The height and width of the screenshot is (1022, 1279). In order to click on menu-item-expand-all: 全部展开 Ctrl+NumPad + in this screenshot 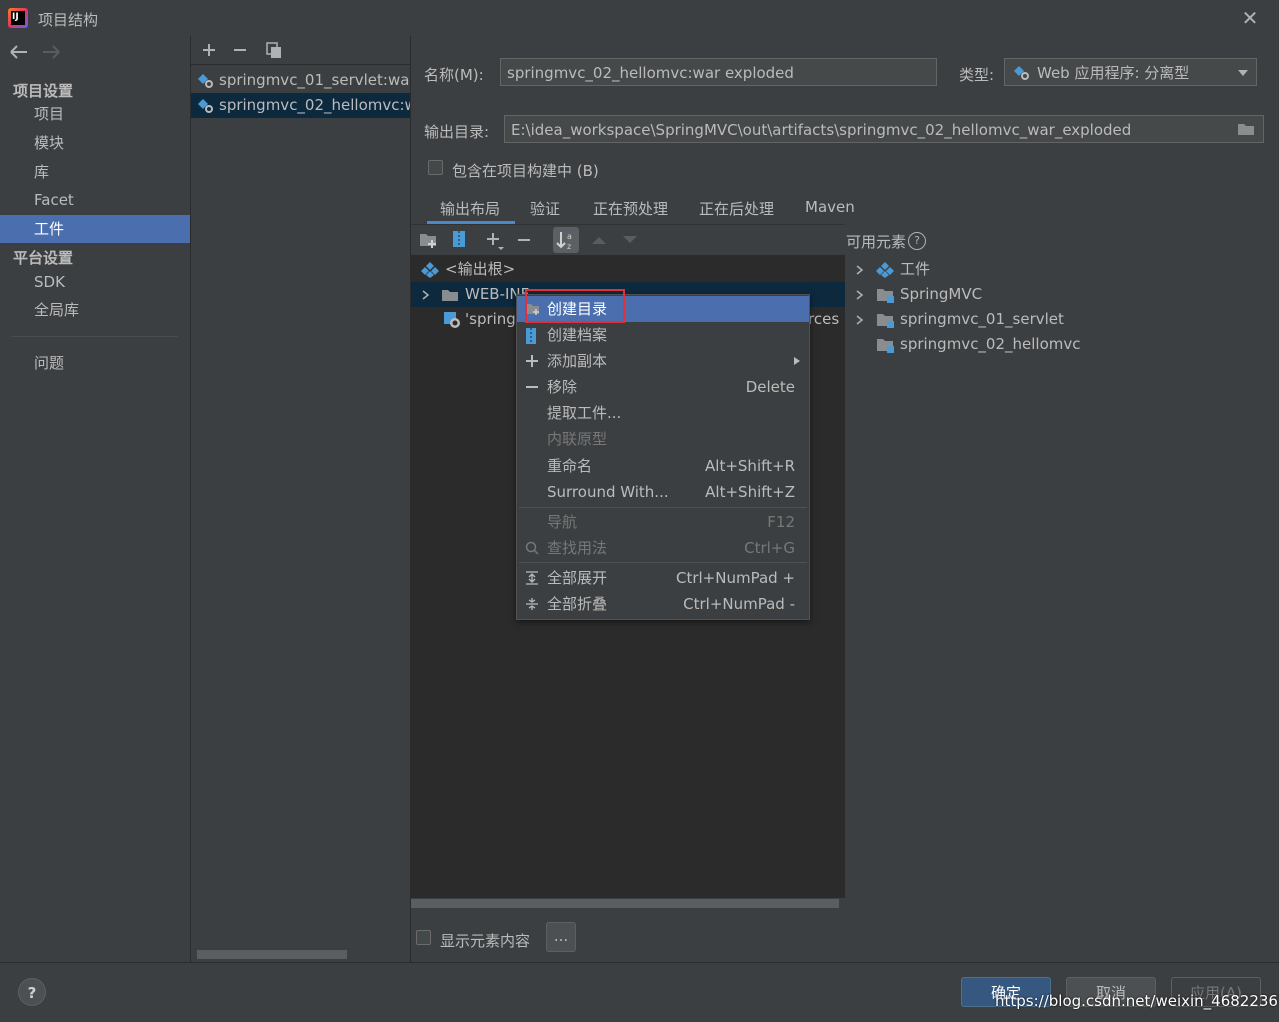, I will do `click(663, 578)`.